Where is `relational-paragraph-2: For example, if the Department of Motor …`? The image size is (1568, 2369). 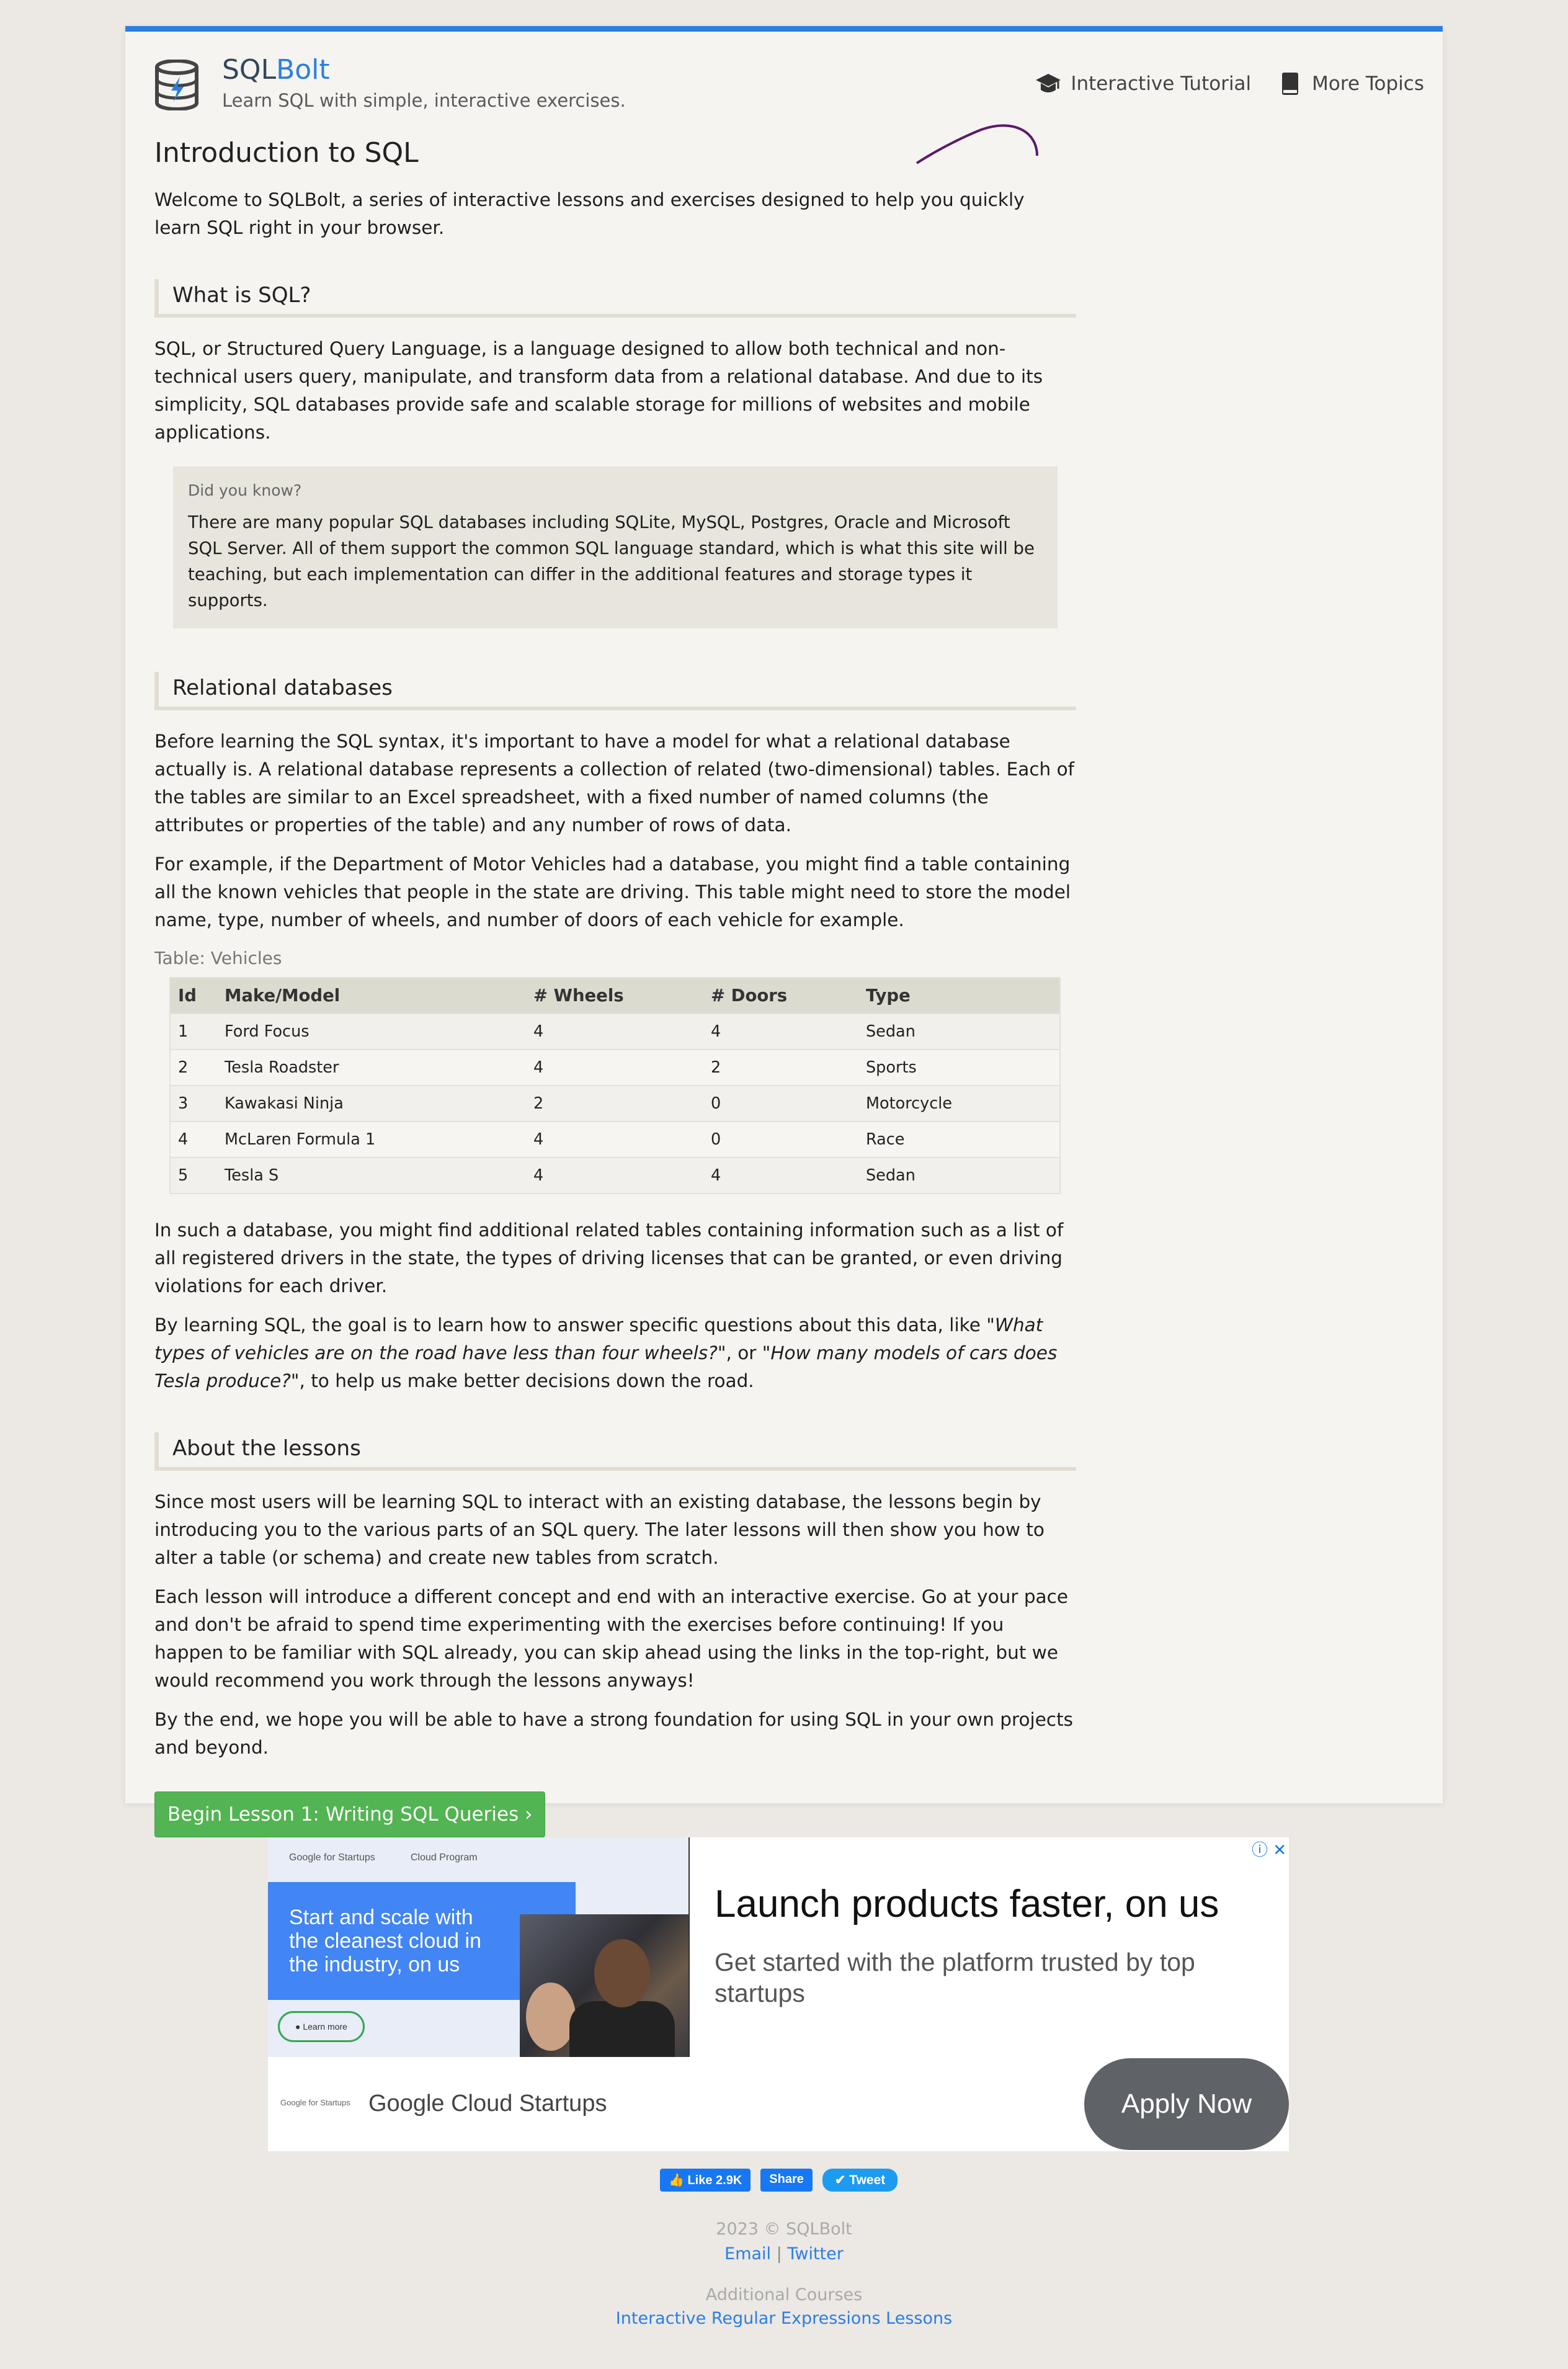
relational-paragraph-2: For example, if the Department of Motor … is located at coordinates (612, 892).